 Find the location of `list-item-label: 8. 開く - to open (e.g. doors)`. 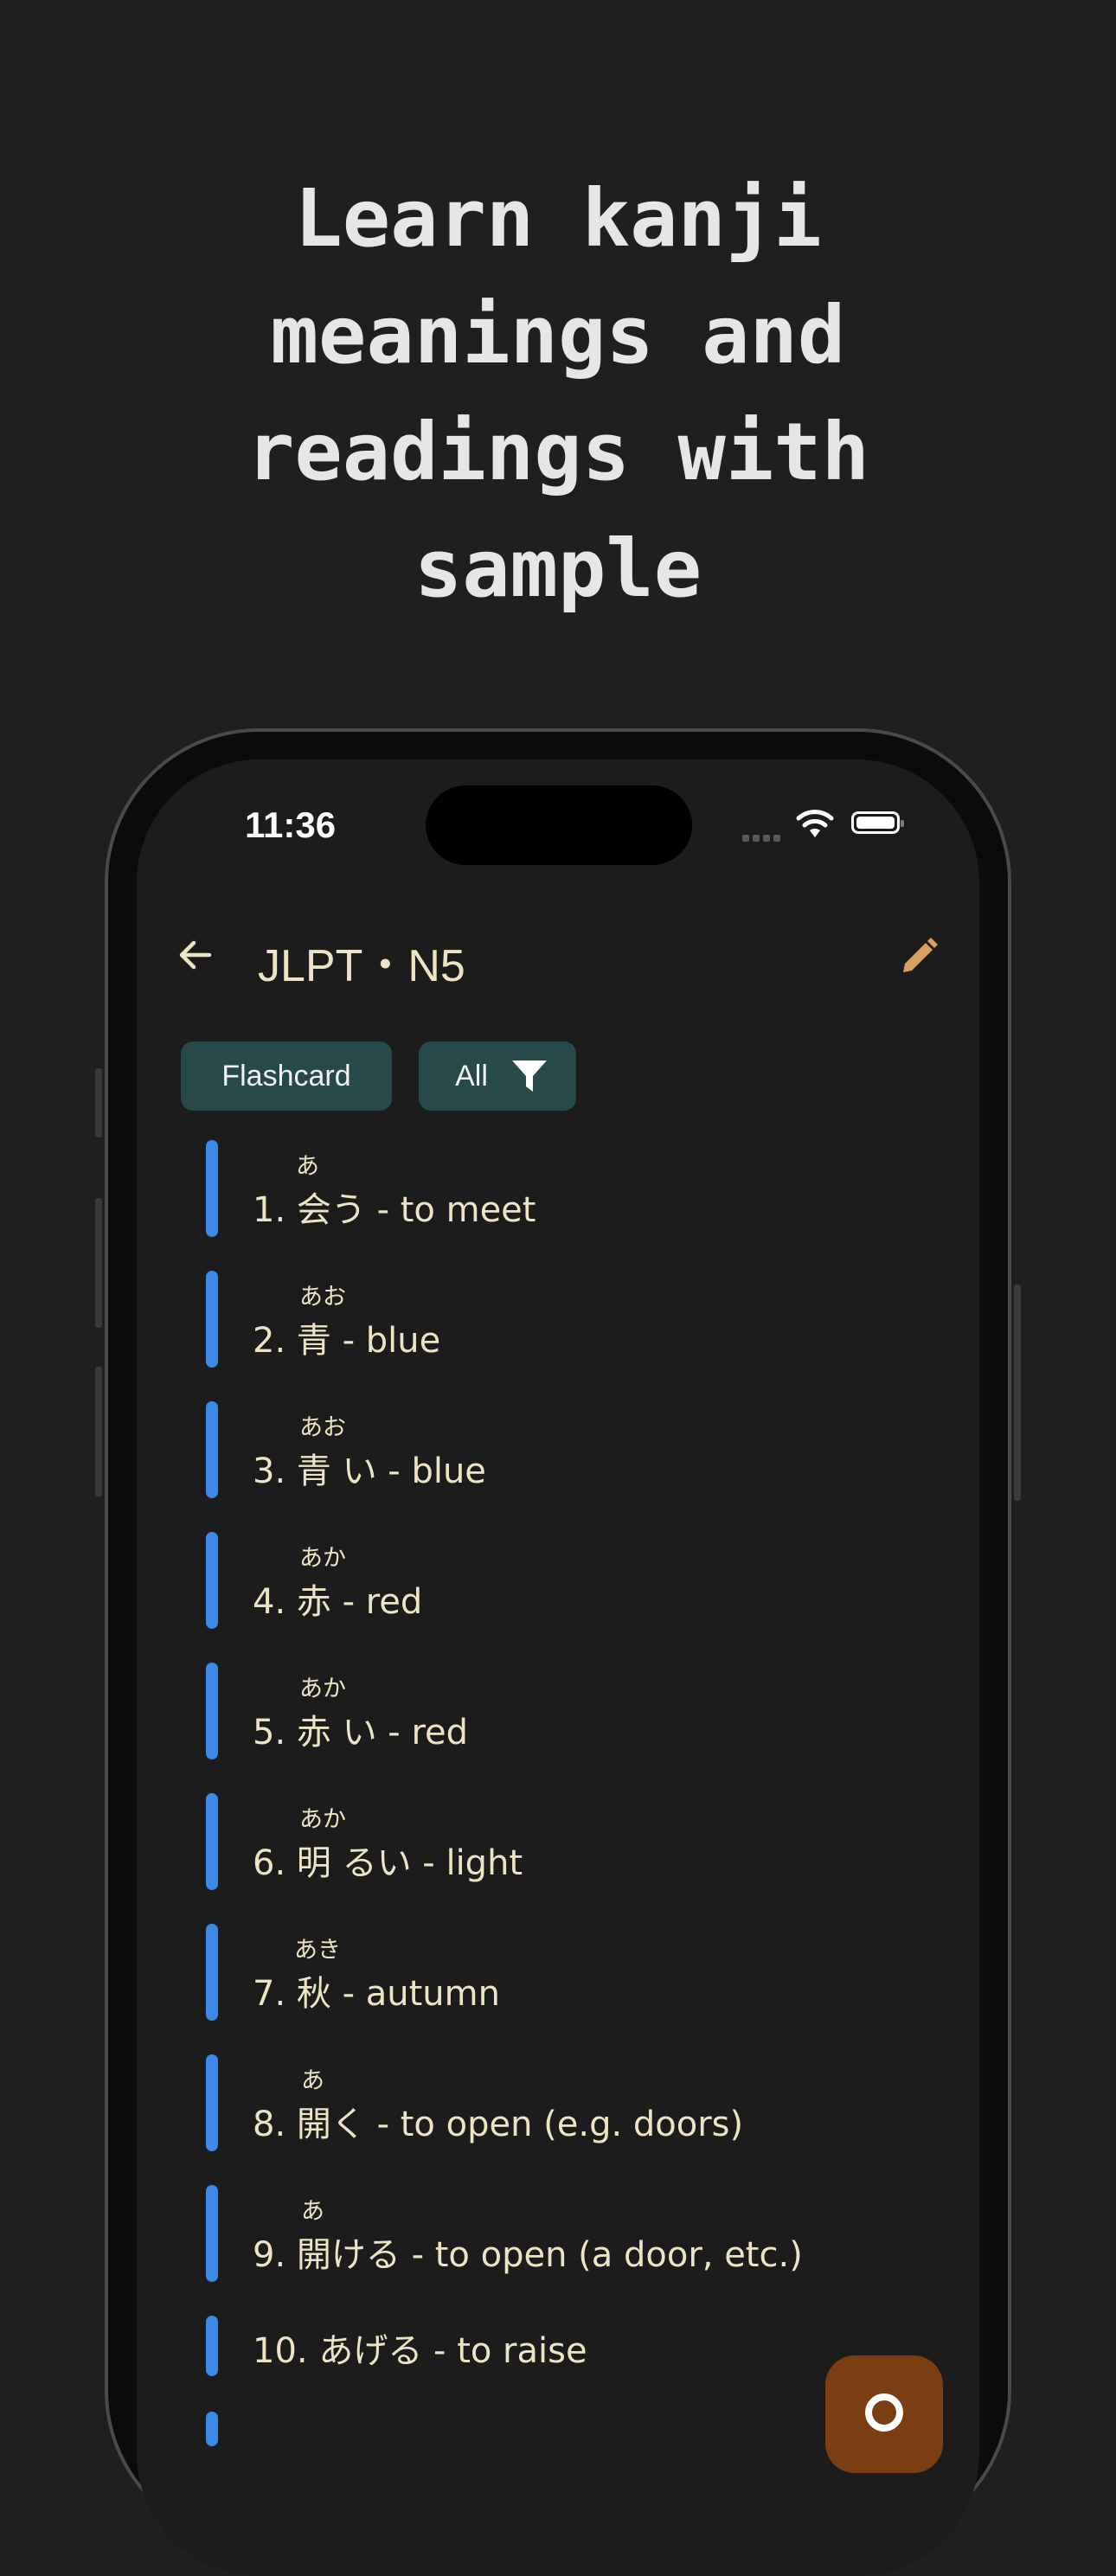

list-item-label: 8. 開く - to open (e.g. doors) is located at coordinates (498, 2124).